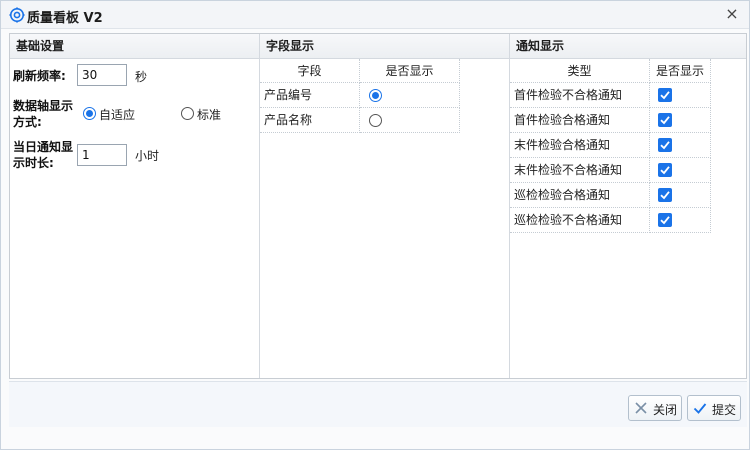  What do you see at coordinates (187, 113) in the screenshot?
I see `axis-mode-standard-radio` at bounding box center [187, 113].